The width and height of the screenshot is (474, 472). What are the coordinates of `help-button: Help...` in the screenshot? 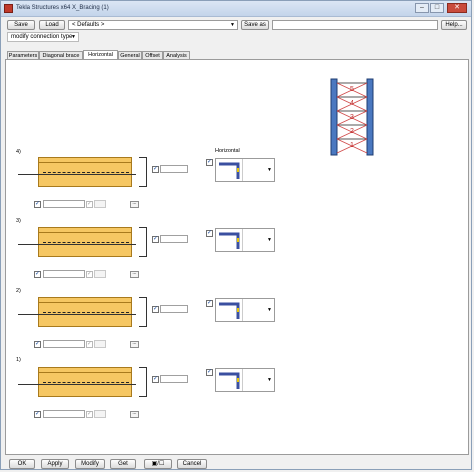 It's located at (454, 25).